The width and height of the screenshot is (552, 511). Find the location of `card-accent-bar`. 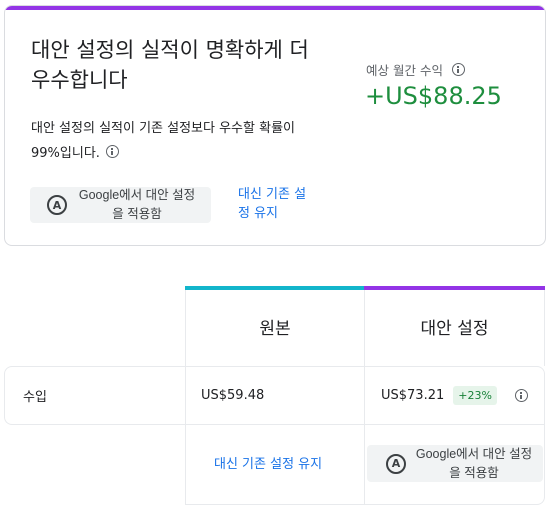

card-accent-bar is located at coordinates (275, 8).